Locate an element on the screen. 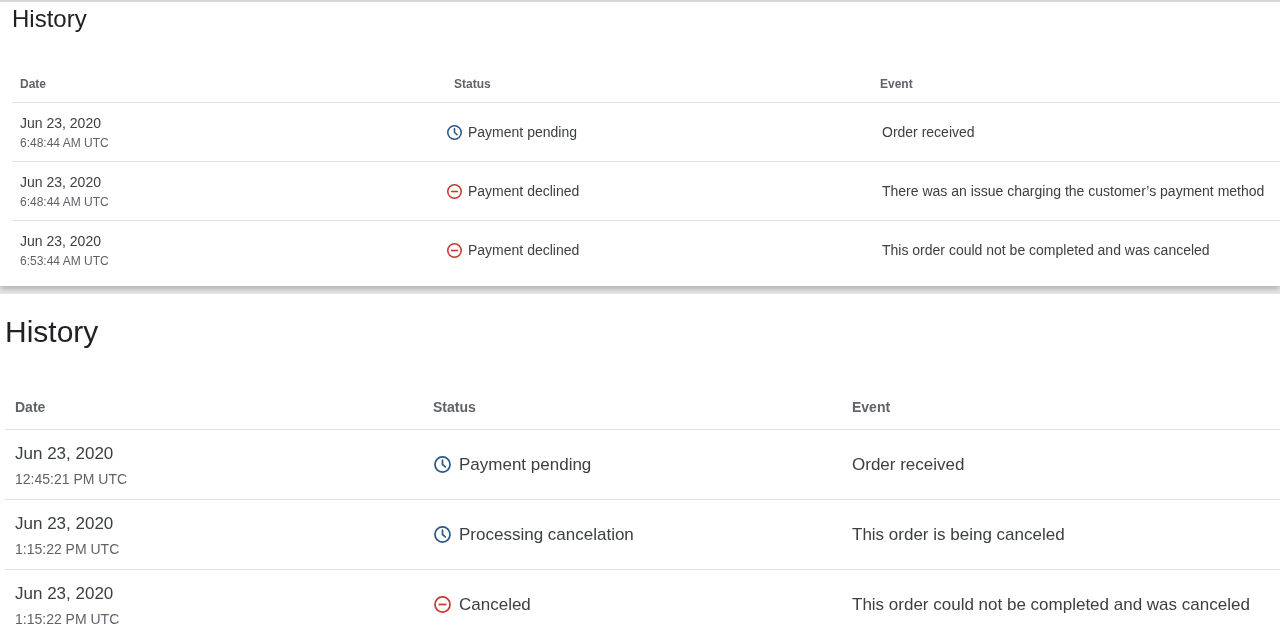 The width and height of the screenshot is (1280, 638). time-text: 6:53:44 AM UTC is located at coordinates (64, 261).